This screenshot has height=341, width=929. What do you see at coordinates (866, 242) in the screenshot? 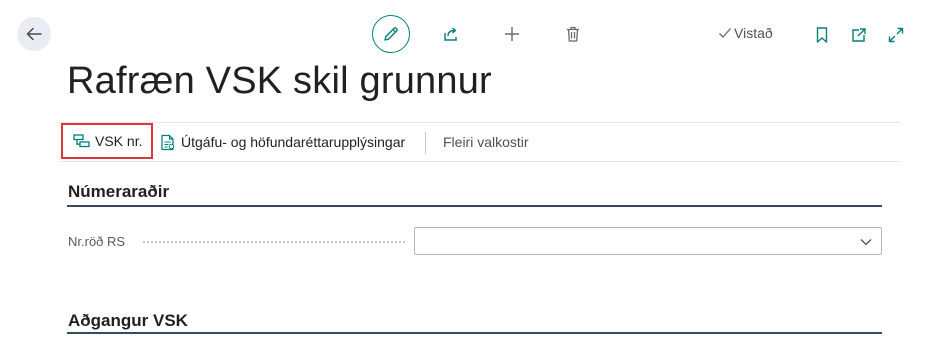
I see `chevron-down-icon` at bounding box center [866, 242].